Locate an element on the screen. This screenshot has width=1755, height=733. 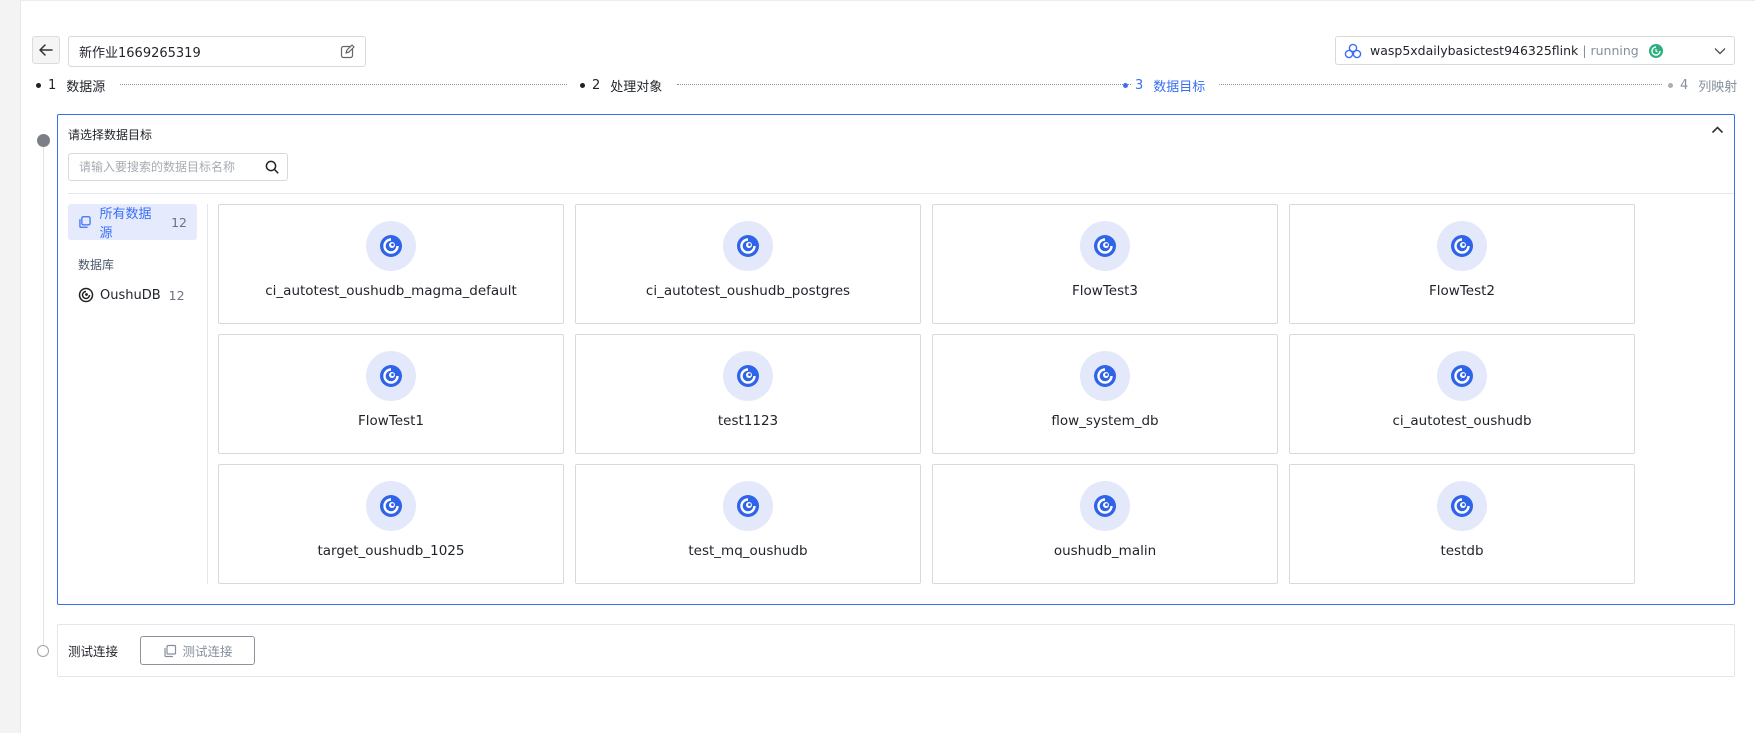
search-icon is located at coordinates (272, 167).